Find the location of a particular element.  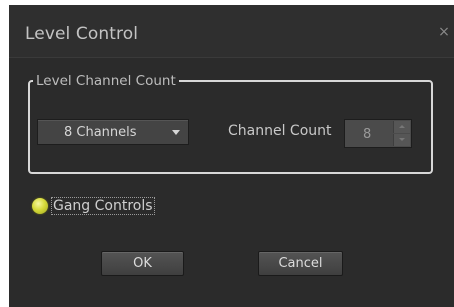

spin-up-icon is located at coordinates (401, 127).